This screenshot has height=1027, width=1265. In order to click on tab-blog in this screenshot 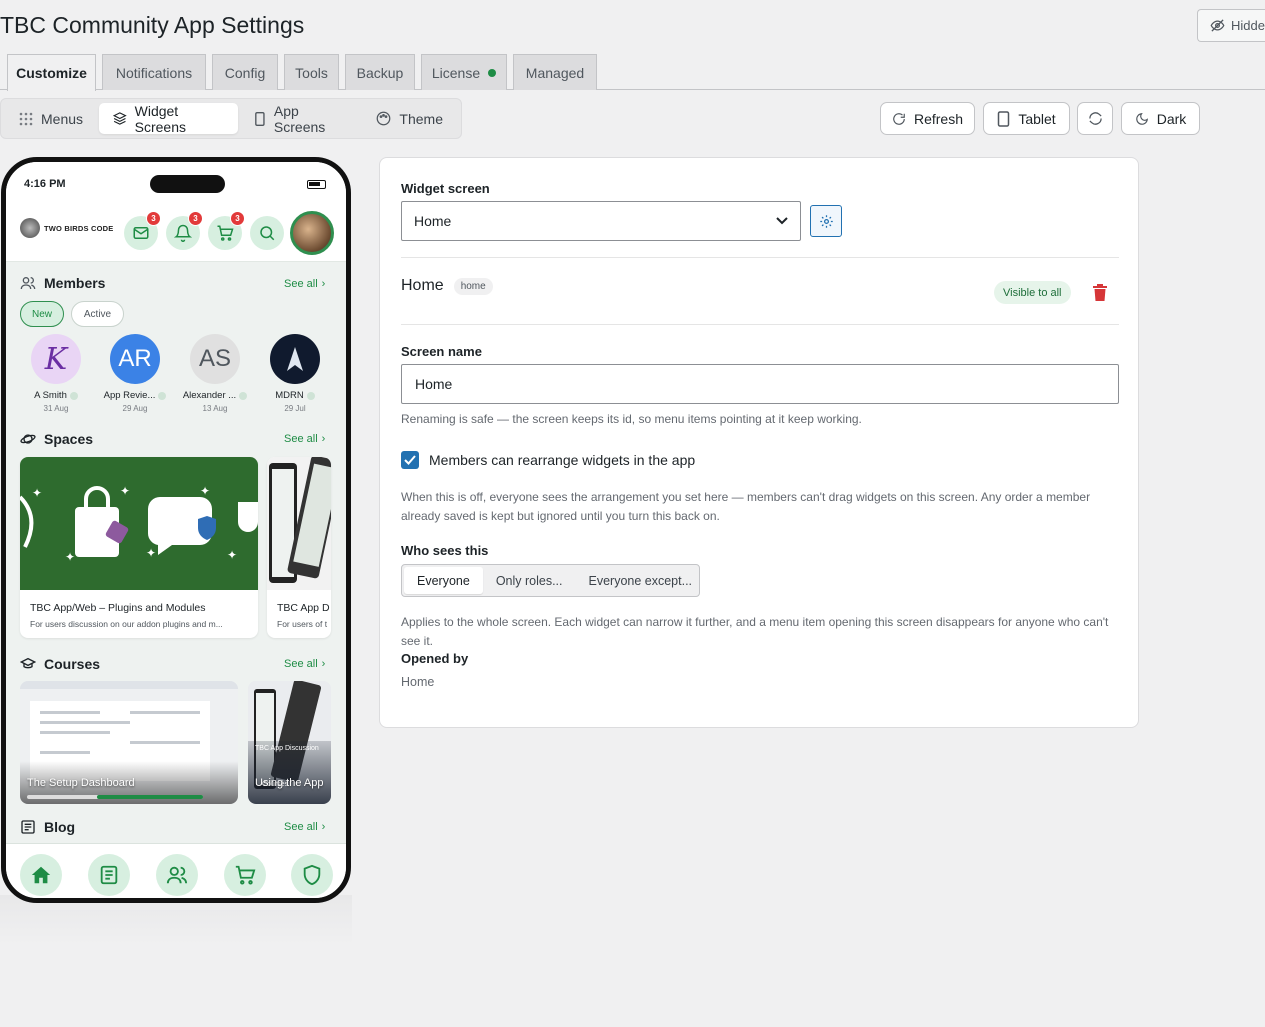, I will do `click(109, 875)`.